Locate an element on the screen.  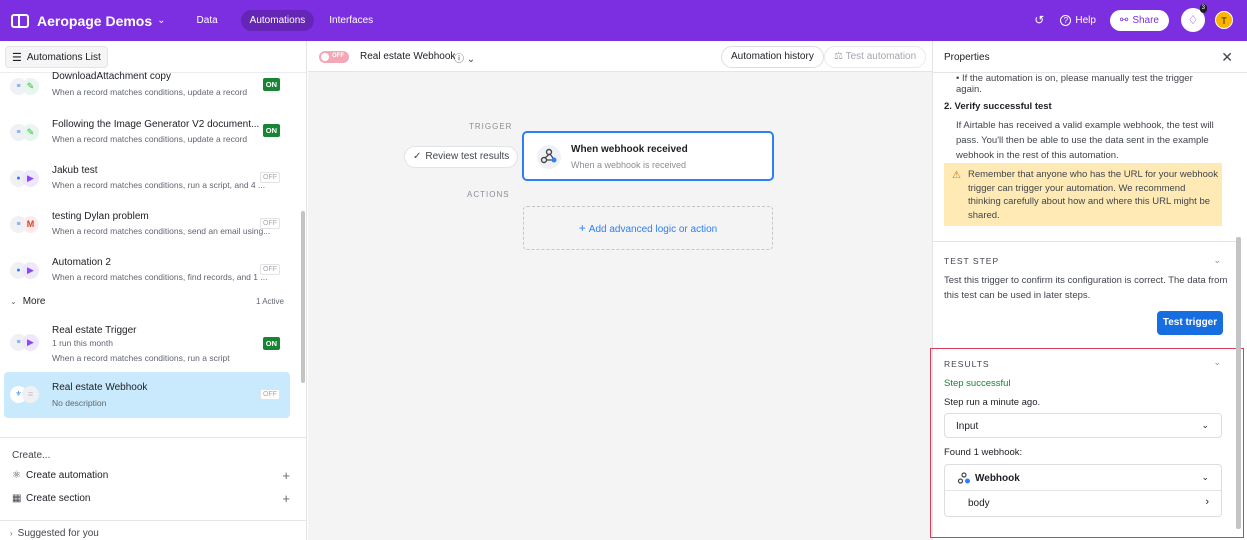
automation-history-button: Automation history is located at coordinates (772, 57).